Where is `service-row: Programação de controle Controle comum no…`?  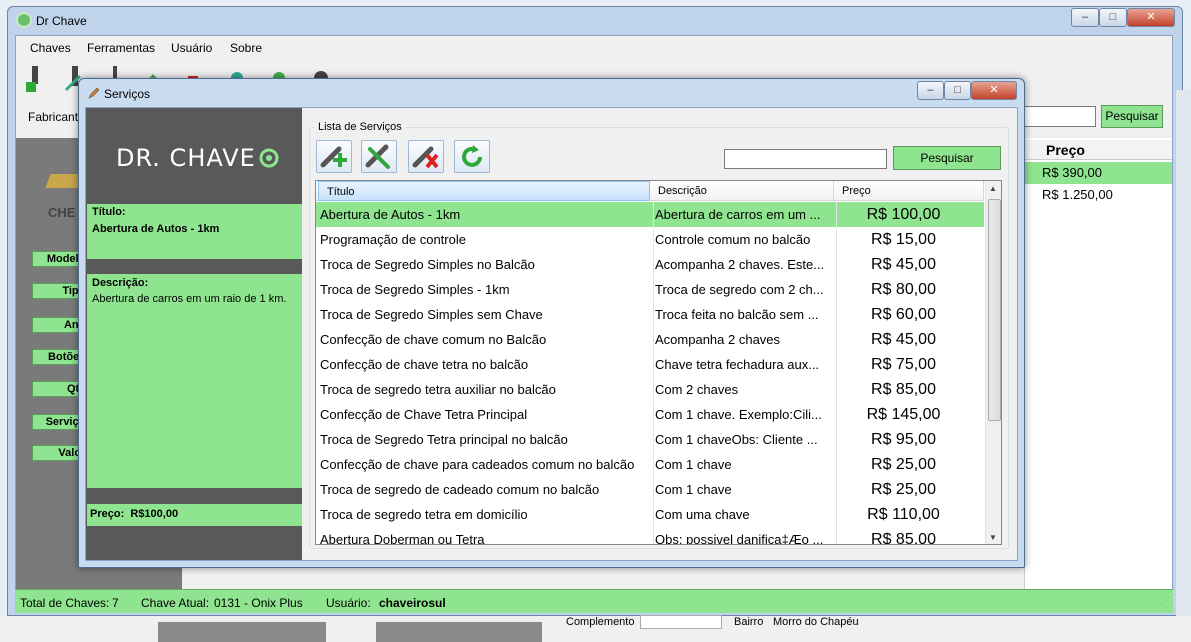
service-row: Programação de controle Controle comum no… is located at coordinates (650, 239).